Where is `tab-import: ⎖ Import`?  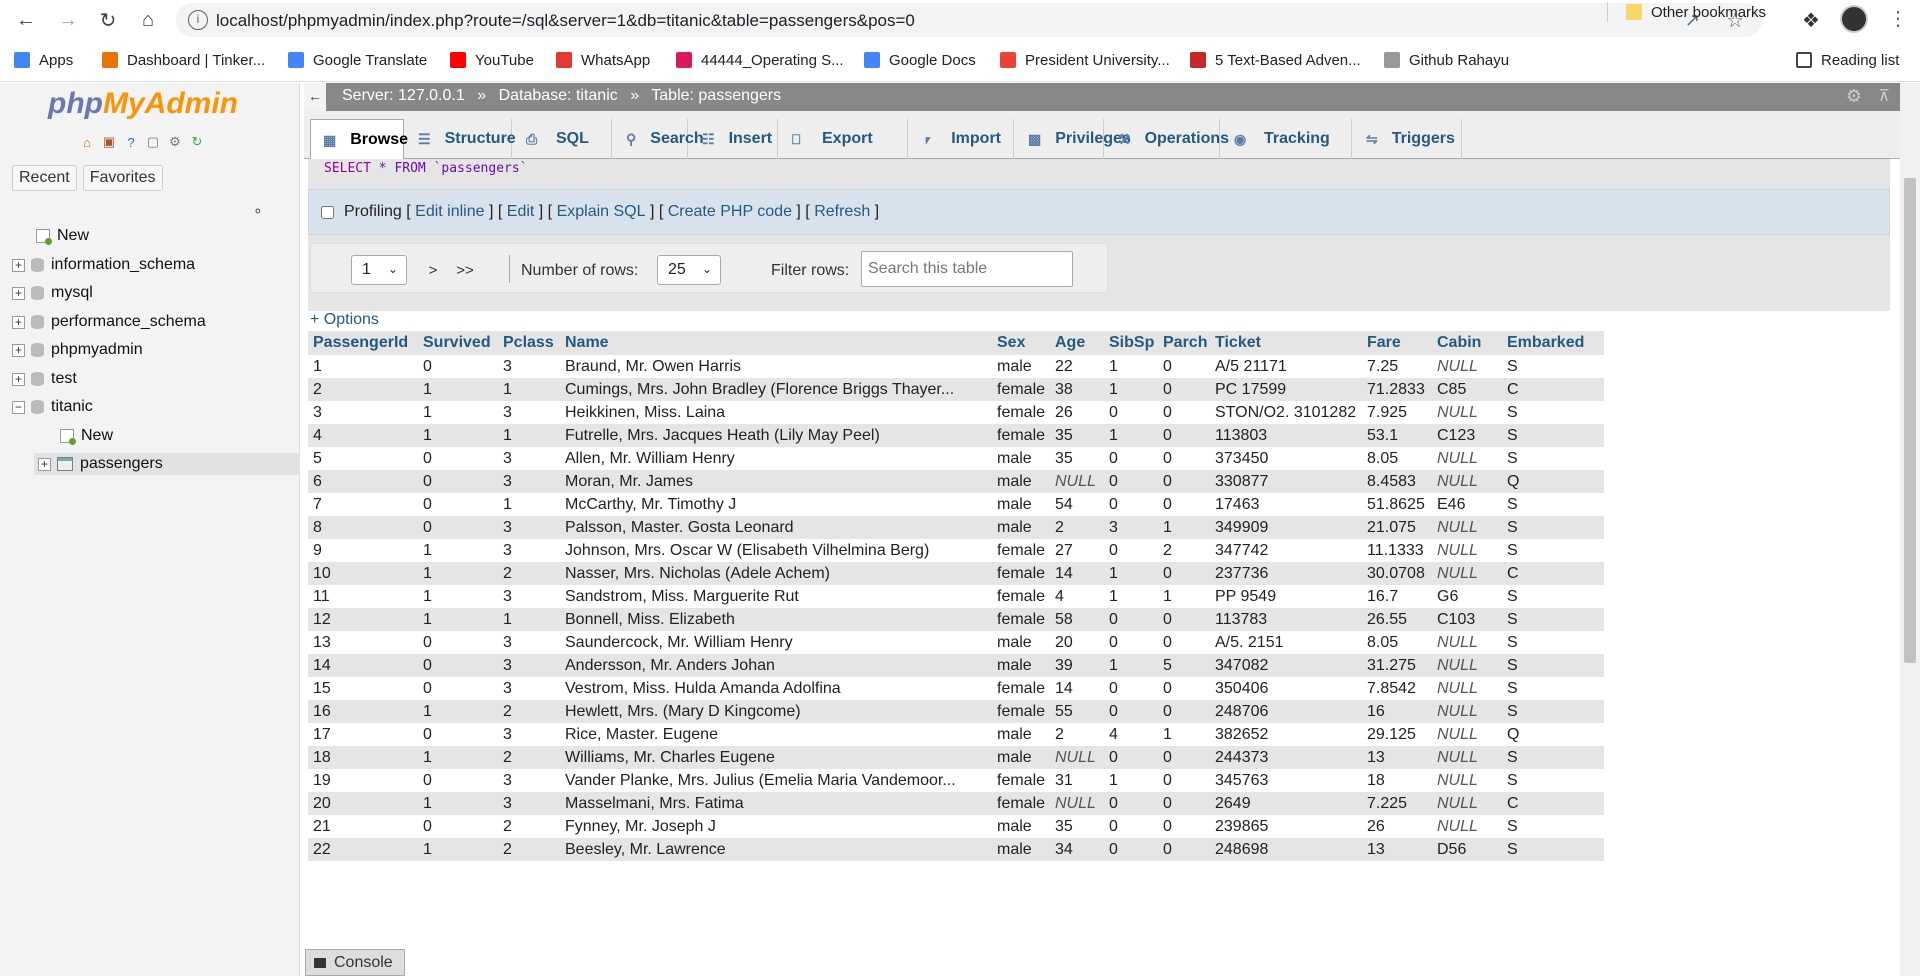
tab-import: ⎖ Import is located at coordinates (962, 139).